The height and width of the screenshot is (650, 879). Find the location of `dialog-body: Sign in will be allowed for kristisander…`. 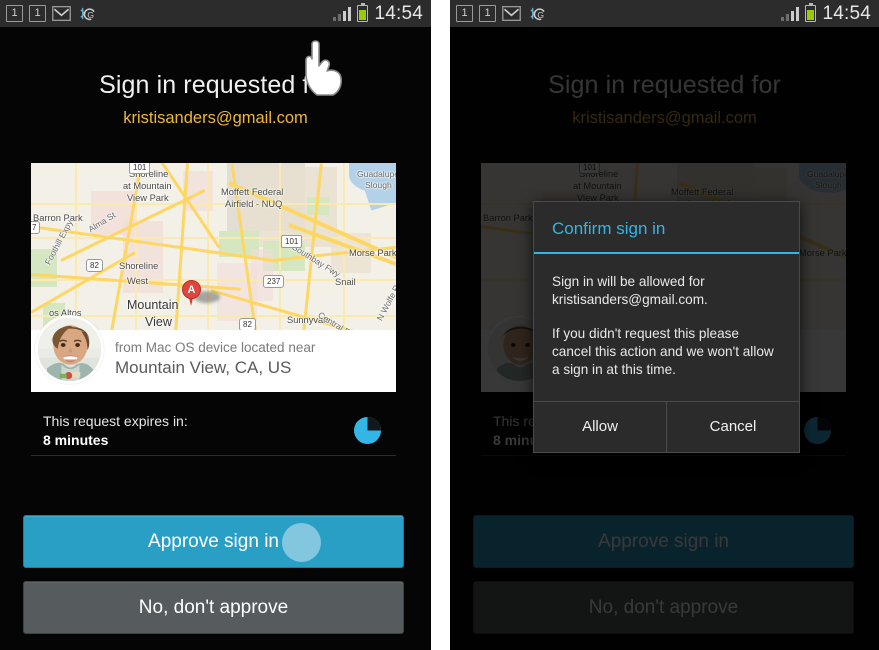

dialog-body: Sign in will be allowed for kristisander… is located at coordinates (666, 327).